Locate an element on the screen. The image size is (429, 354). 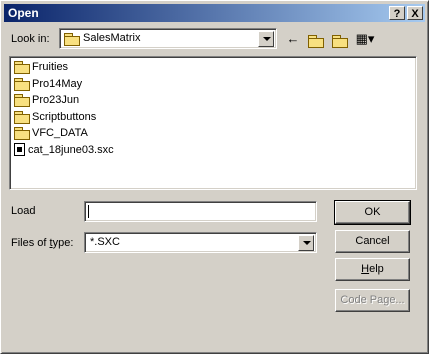
list-item: Pro14May is located at coordinates (48, 84).